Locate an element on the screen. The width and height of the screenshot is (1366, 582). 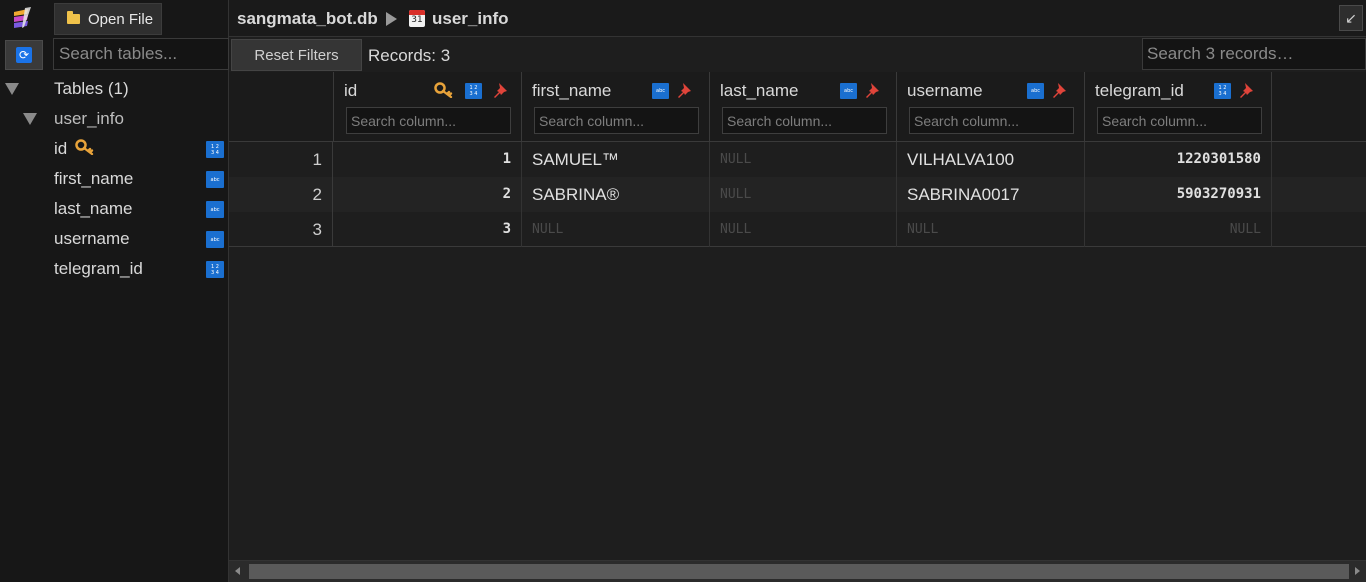
column-header-label: last_name is located at coordinates (759, 90).